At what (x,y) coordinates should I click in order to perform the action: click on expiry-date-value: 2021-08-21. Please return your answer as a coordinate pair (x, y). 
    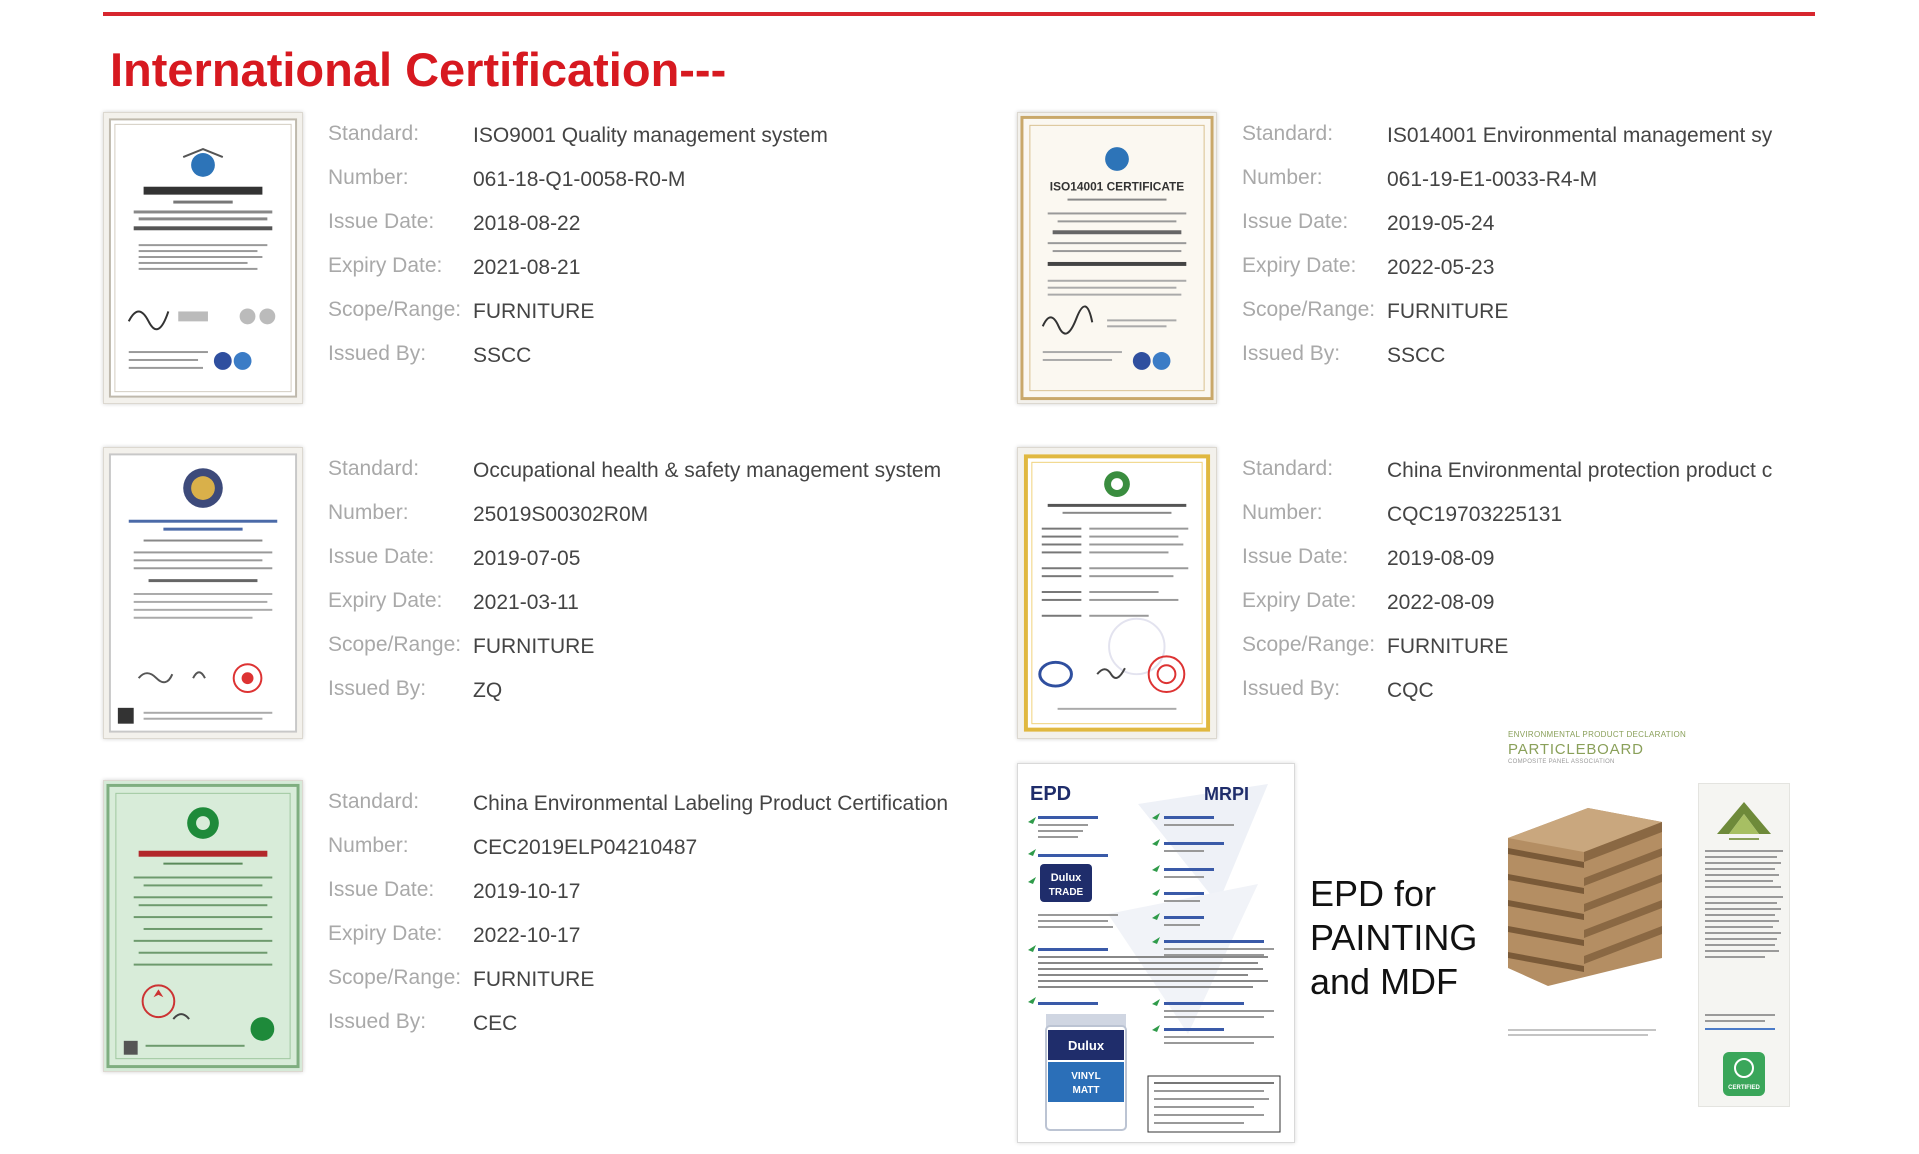
    Looking at the image, I should click on (527, 267).